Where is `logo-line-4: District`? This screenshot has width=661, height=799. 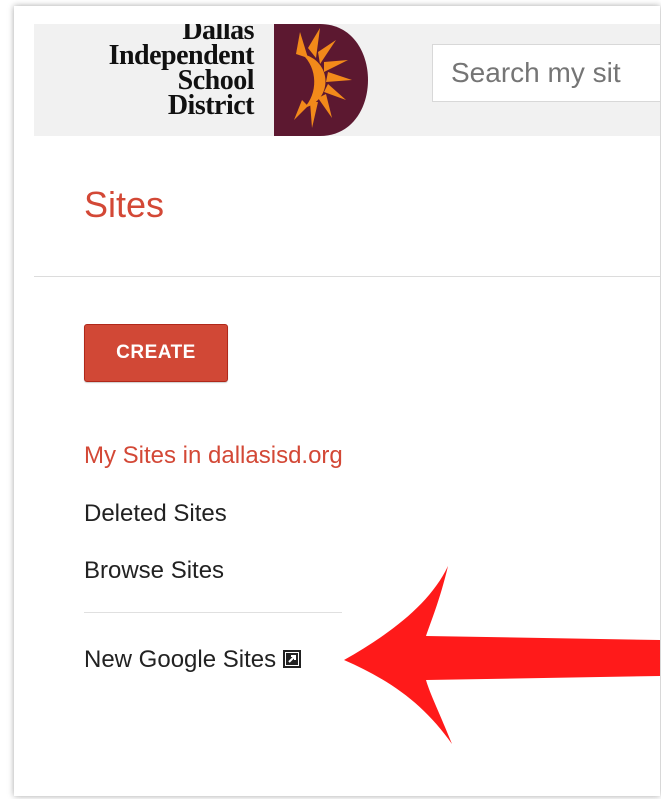
logo-line-4: District is located at coordinates (211, 105).